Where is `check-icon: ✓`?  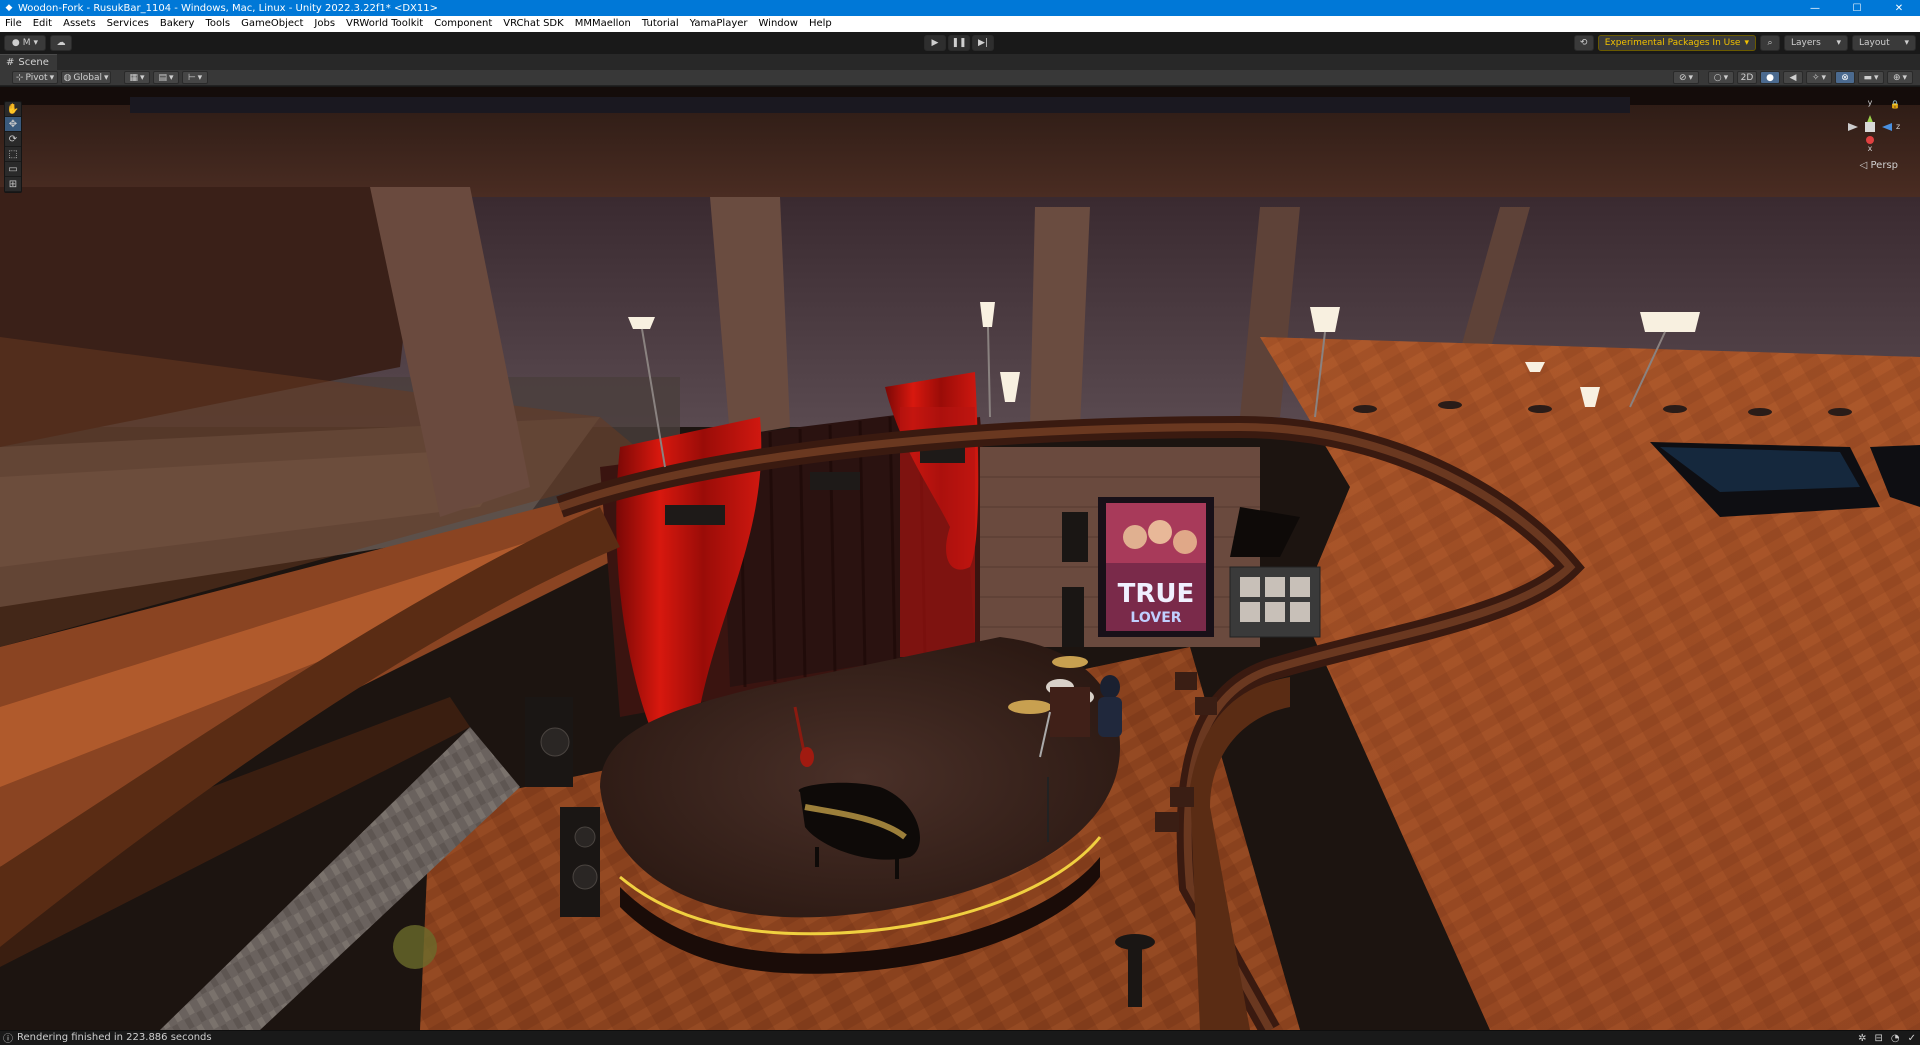 check-icon: ✓ is located at coordinates (1912, 1038).